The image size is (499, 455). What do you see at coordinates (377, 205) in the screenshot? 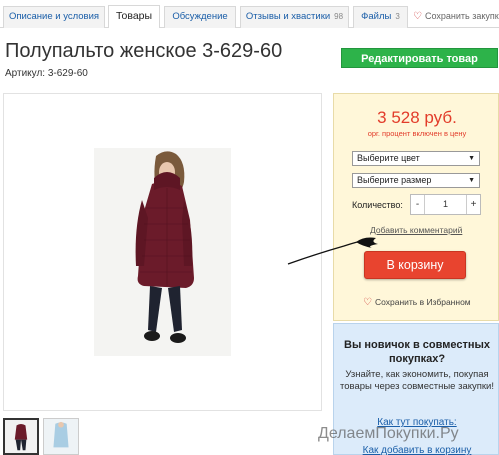
I see `quantity-label: Количество:` at bounding box center [377, 205].